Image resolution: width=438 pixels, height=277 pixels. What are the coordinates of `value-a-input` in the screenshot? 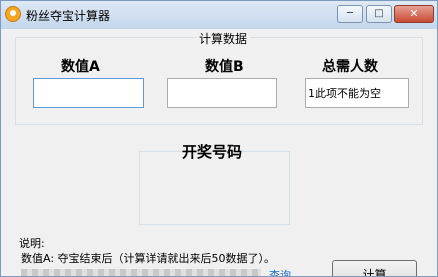 It's located at (88, 93).